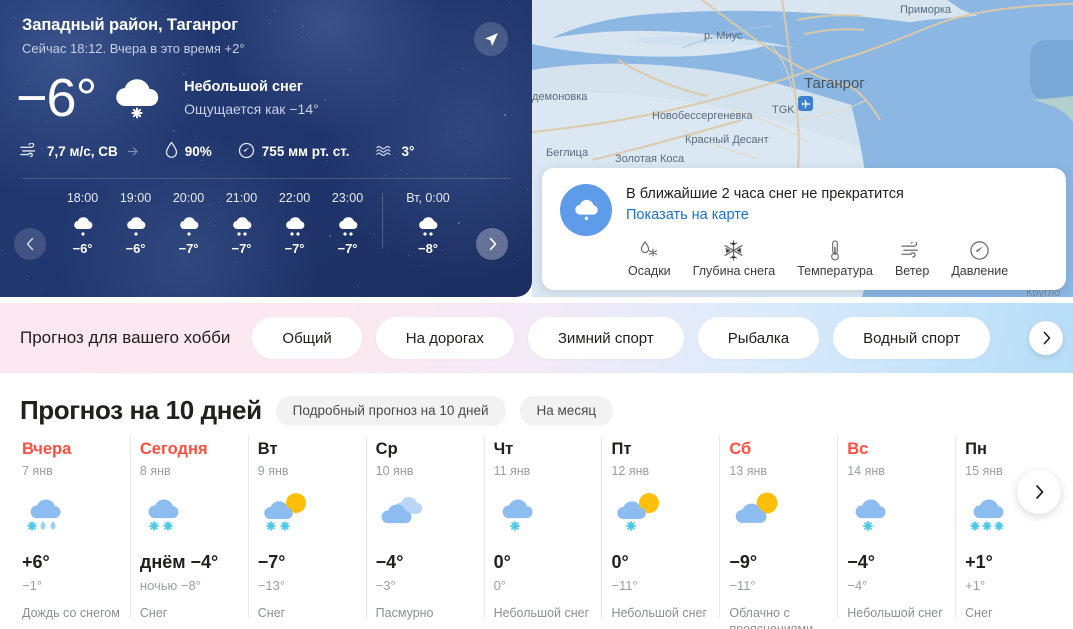  What do you see at coordinates (241, 248) in the screenshot?
I see `hourly-temp: −7°` at bounding box center [241, 248].